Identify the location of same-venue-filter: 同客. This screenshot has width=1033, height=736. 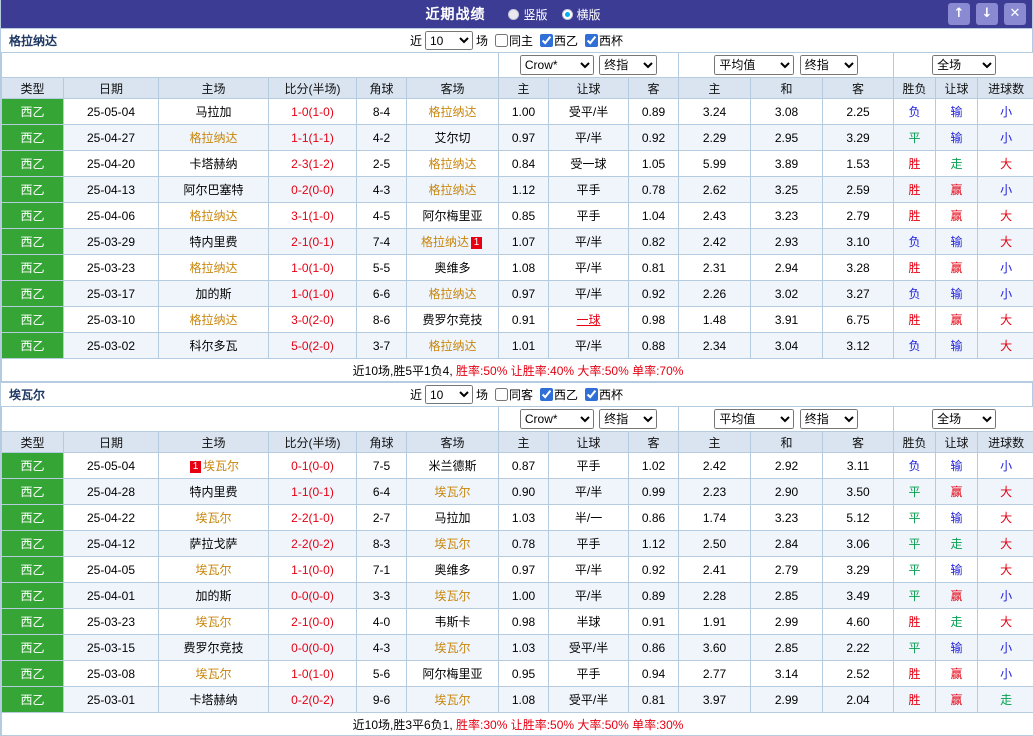
(514, 394).